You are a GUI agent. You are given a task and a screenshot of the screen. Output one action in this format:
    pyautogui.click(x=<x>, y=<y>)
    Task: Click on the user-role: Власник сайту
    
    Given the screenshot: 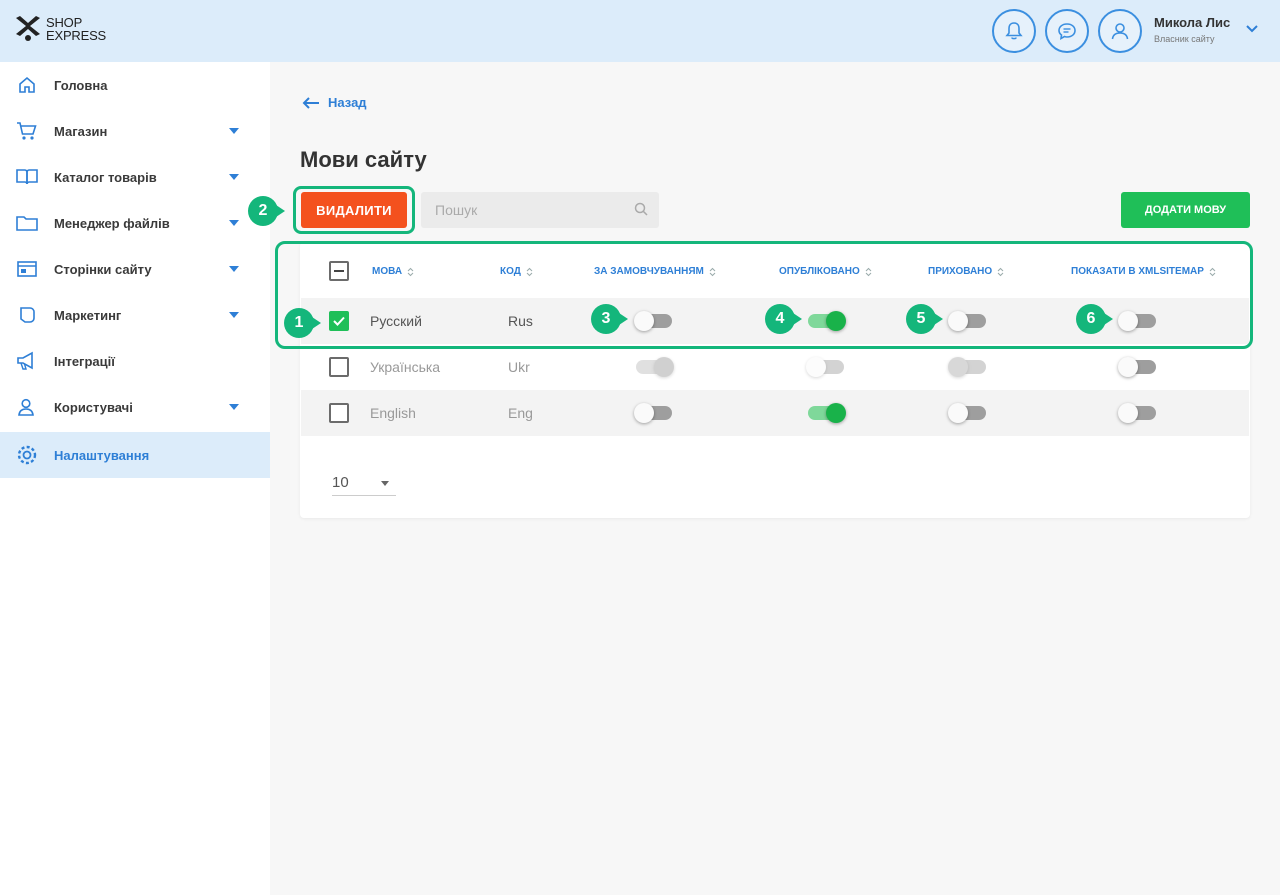 What is the action you would take?
    pyautogui.click(x=1184, y=39)
    